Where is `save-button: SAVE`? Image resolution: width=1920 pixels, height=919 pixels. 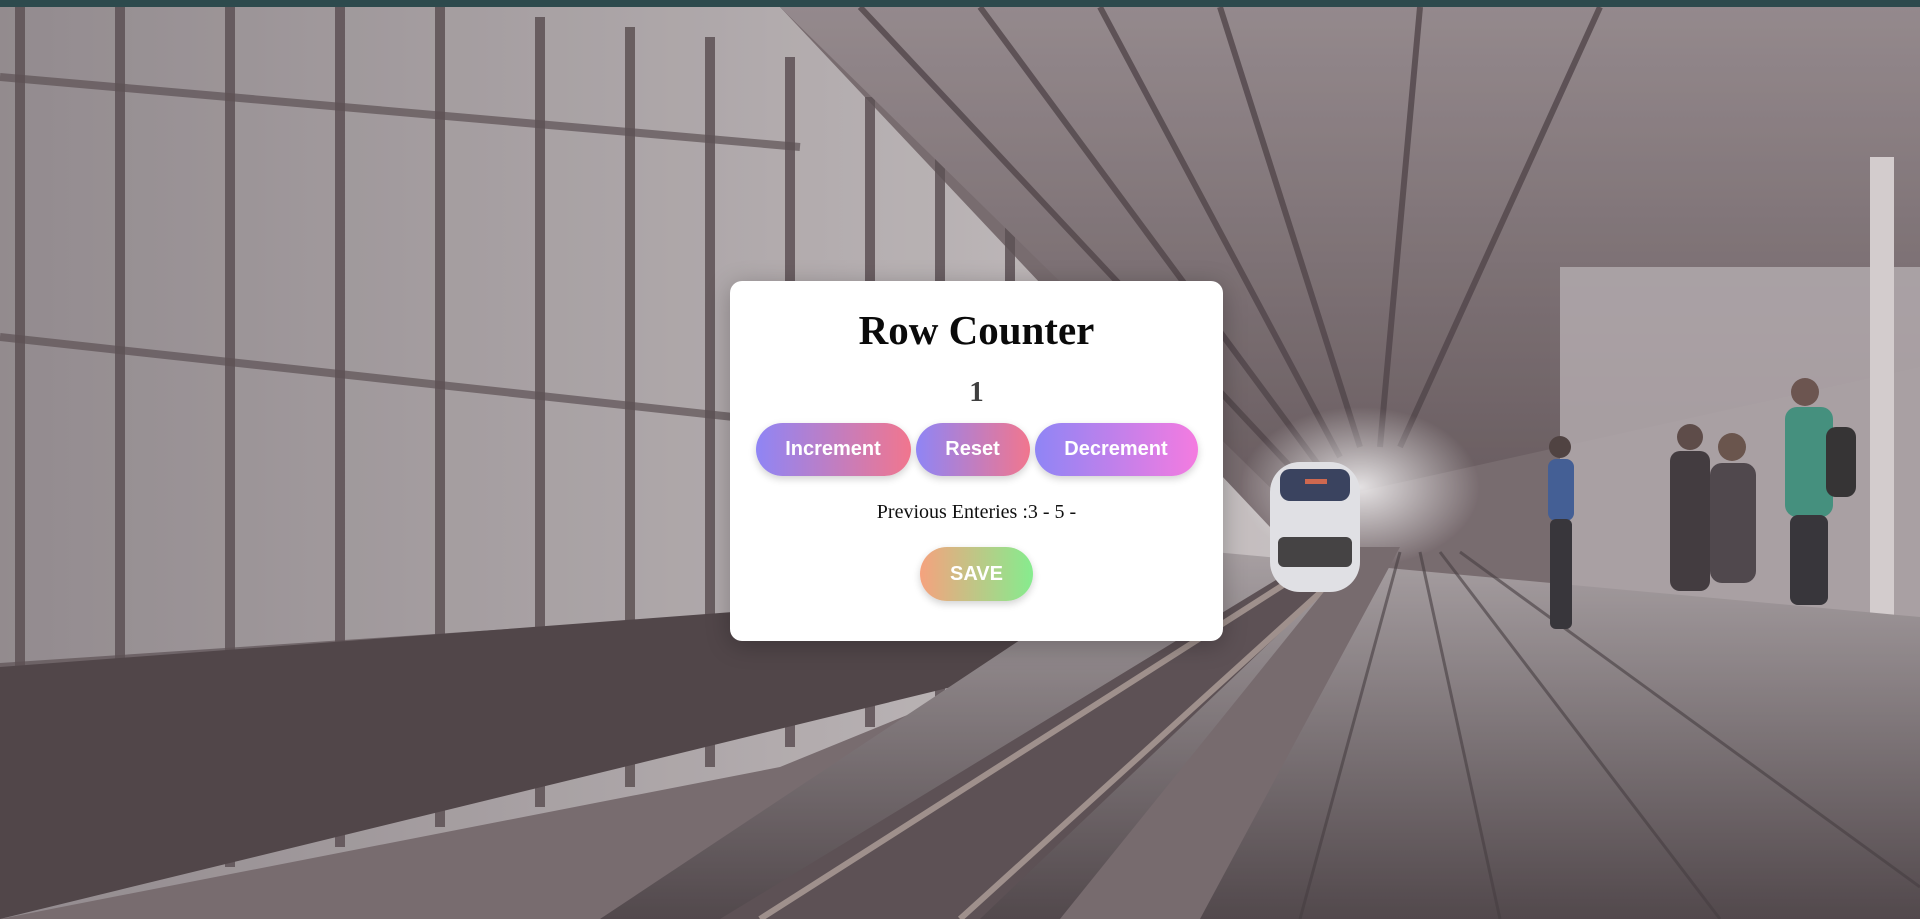 save-button: SAVE is located at coordinates (976, 574).